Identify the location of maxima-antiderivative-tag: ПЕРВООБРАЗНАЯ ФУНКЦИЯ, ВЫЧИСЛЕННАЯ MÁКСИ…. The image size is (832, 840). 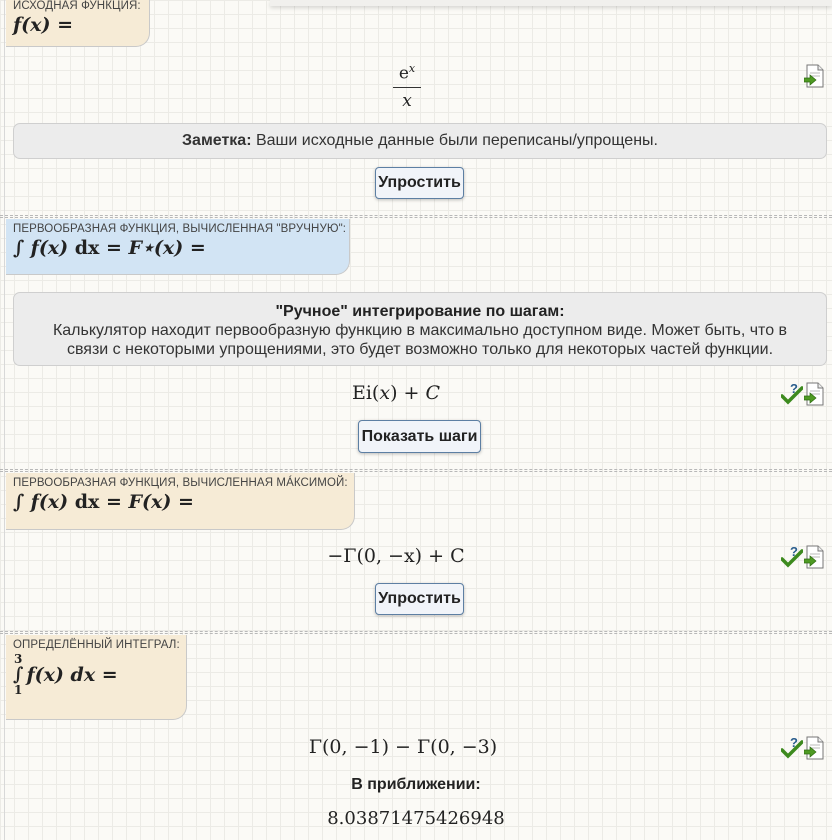
(180, 501).